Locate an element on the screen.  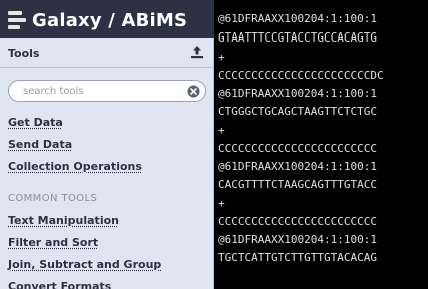
tool-link-text-manipulation: Text Manipulation is located at coordinates (63, 220).